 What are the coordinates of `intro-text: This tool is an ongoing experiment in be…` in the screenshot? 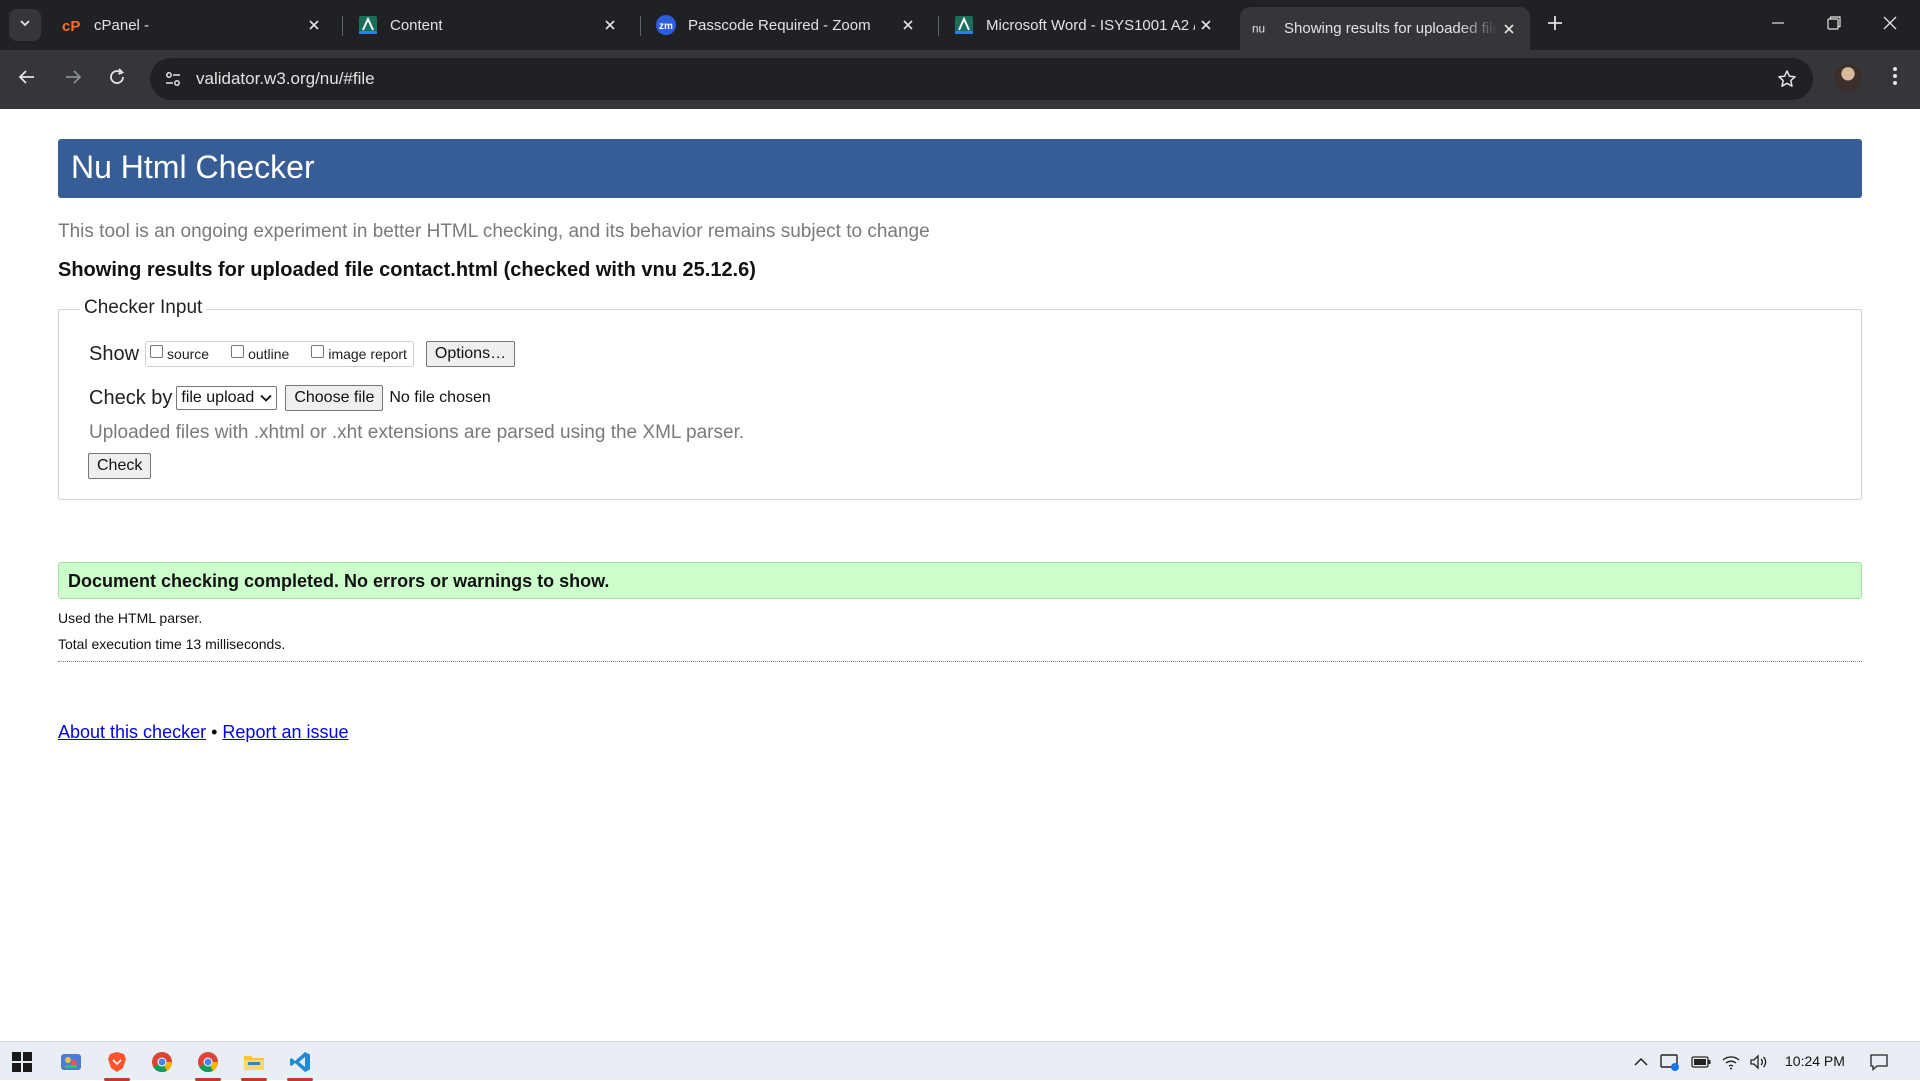 It's located at (494, 231).